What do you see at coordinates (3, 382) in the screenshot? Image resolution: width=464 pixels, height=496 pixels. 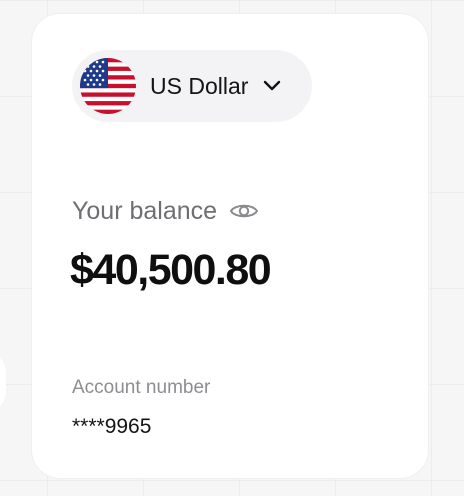 I see `background-card-edge` at bounding box center [3, 382].